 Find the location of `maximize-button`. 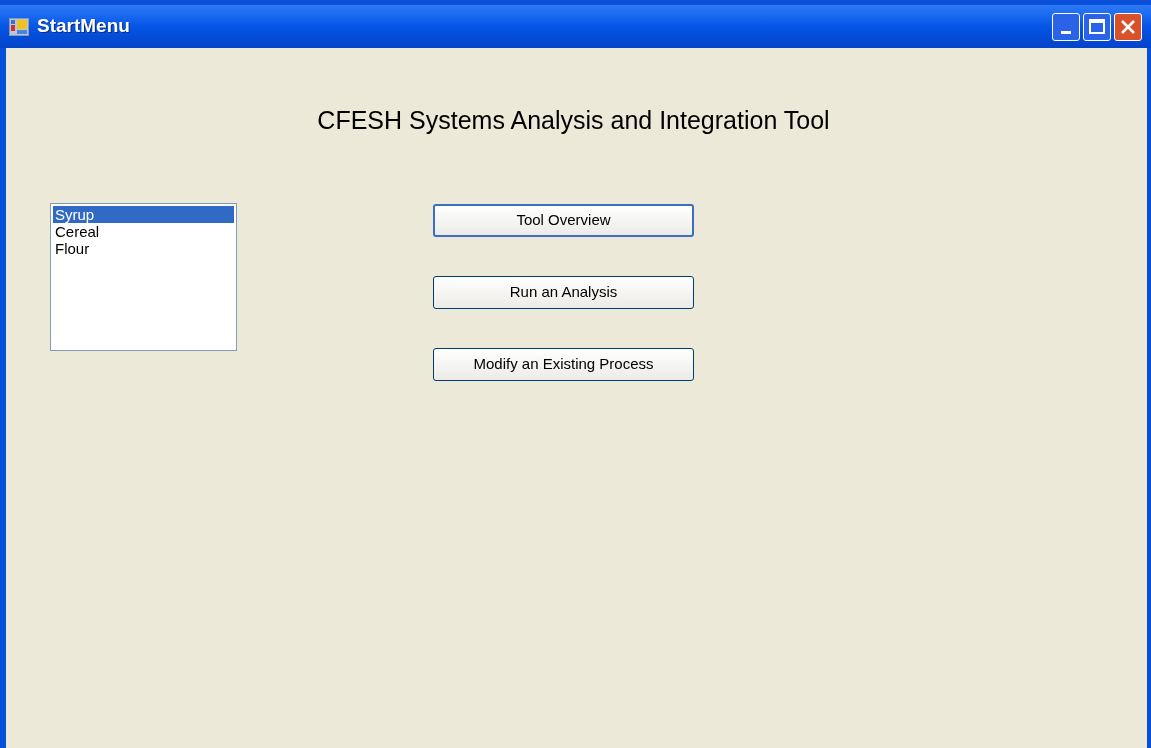

maximize-button is located at coordinates (1097, 26).